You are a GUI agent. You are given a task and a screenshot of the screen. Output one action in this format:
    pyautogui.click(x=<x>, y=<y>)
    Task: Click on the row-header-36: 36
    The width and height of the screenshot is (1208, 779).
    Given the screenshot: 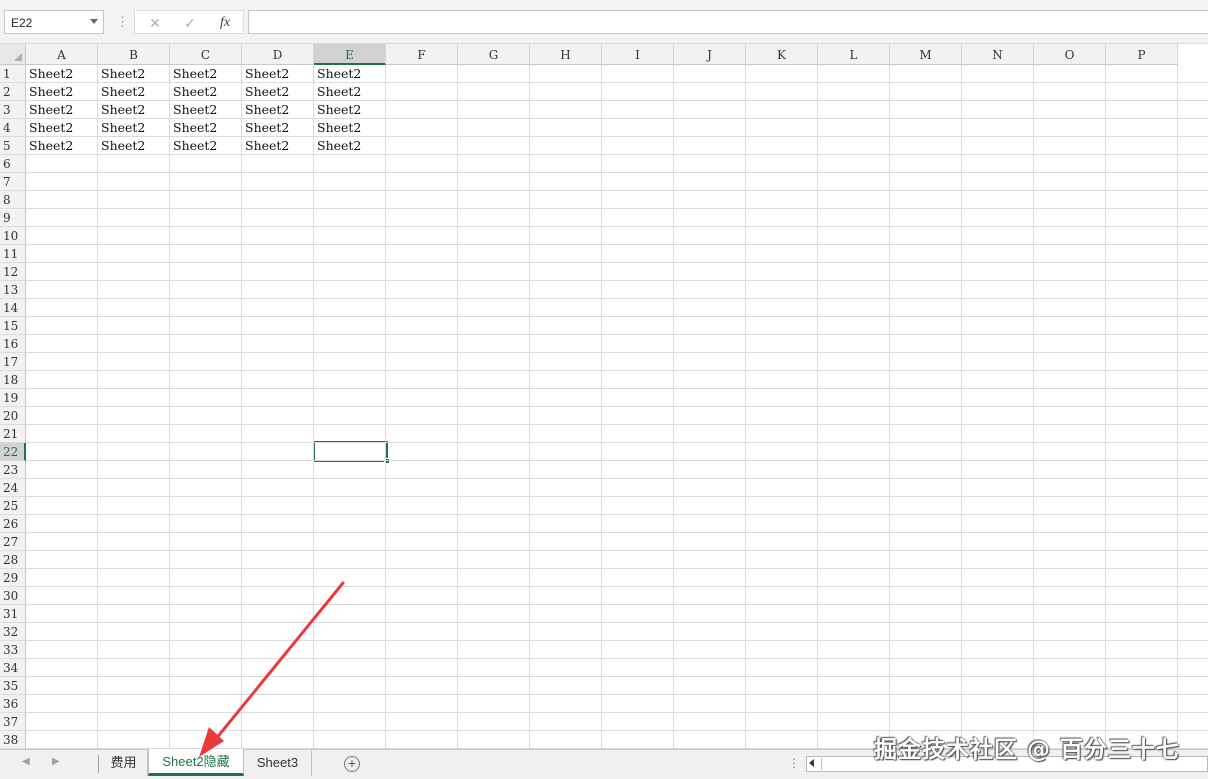 What is the action you would take?
    pyautogui.click(x=13, y=704)
    